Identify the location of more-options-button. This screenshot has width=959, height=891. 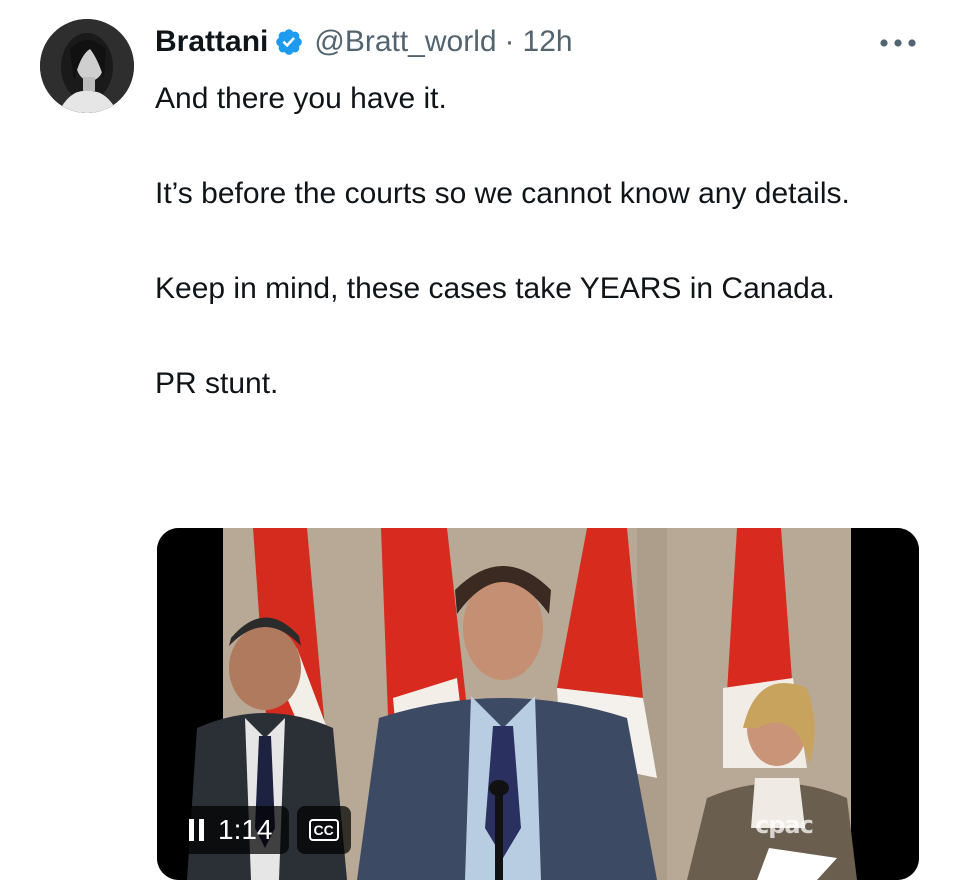
(898, 43).